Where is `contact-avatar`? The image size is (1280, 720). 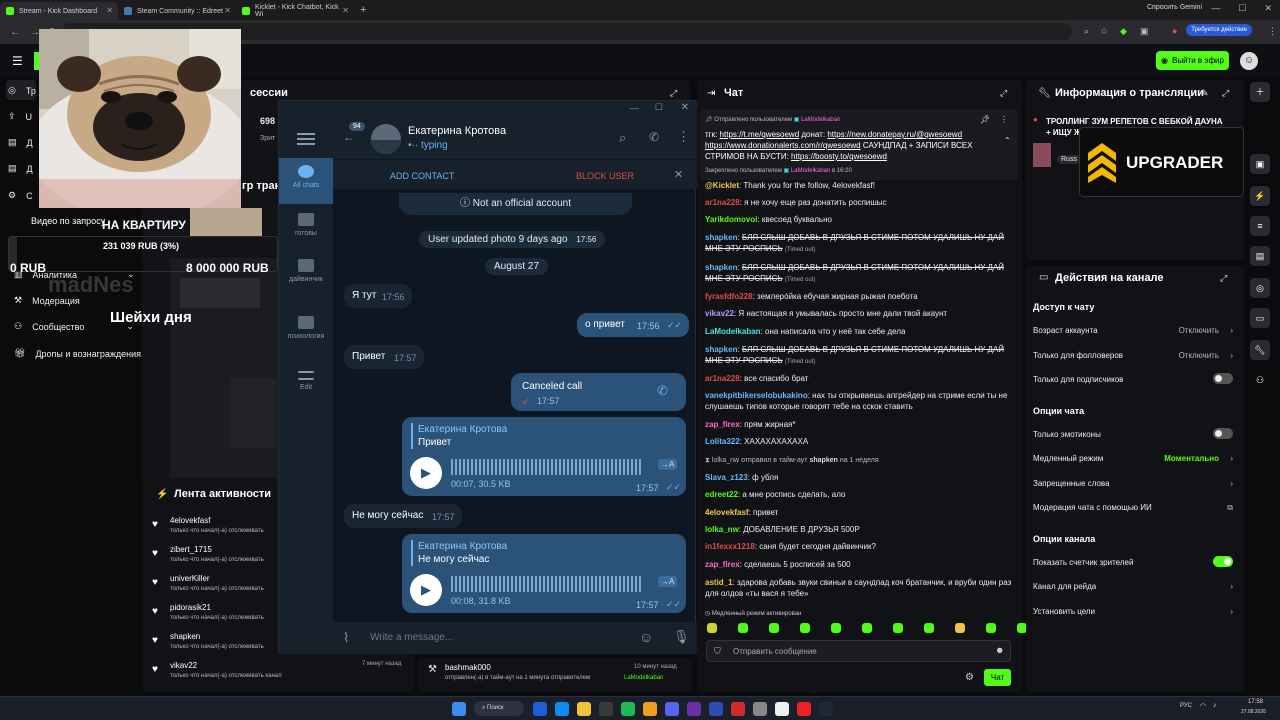
contact-avatar is located at coordinates (386, 139).